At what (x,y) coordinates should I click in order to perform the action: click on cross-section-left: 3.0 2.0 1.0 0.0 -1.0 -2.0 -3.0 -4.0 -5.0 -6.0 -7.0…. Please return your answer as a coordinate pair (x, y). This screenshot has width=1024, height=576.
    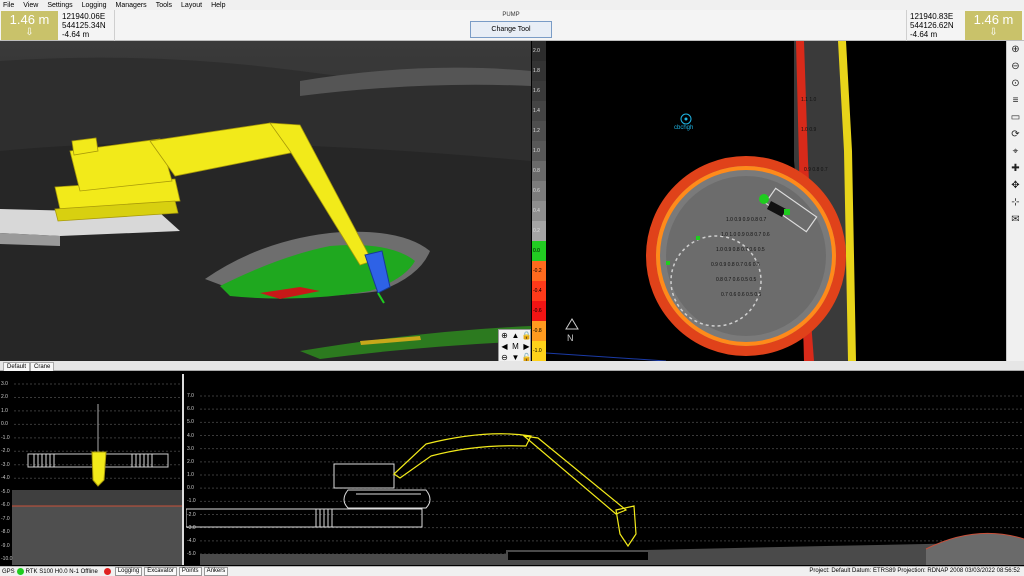
    Looking at the image, I should click on (92, 469).